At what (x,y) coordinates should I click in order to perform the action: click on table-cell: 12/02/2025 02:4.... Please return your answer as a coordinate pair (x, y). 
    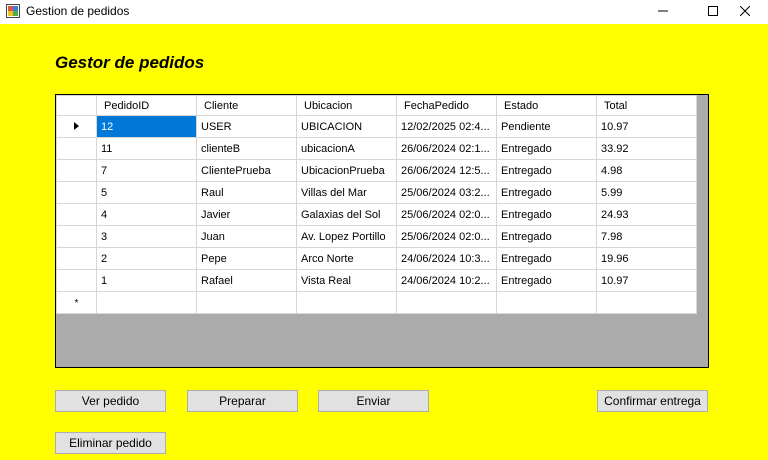
    Looking at the image, I should click on (446, 126).